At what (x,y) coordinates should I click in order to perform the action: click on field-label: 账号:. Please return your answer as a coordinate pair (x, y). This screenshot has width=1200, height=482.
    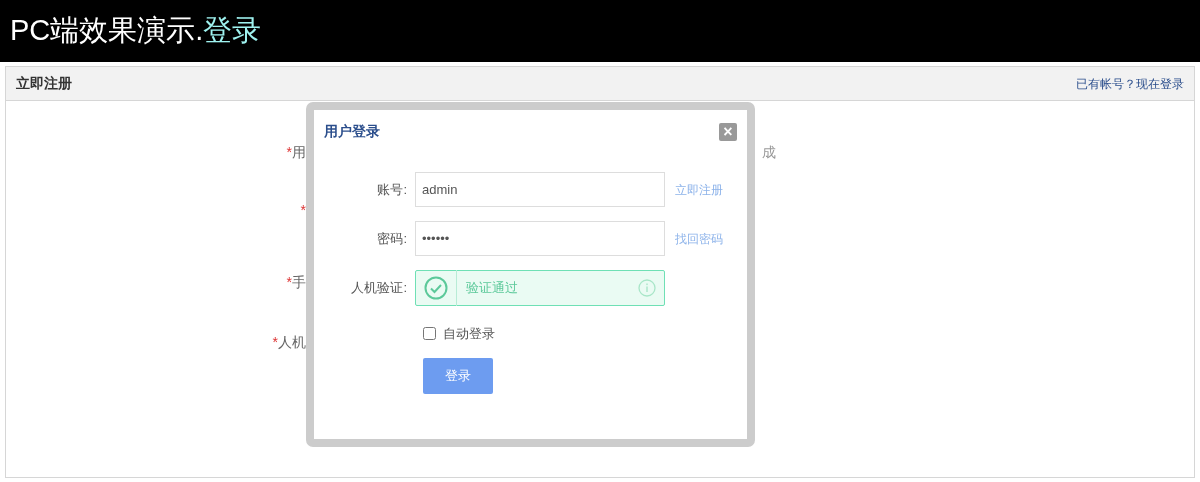
    Looking at the image, I should click on (392, 189).